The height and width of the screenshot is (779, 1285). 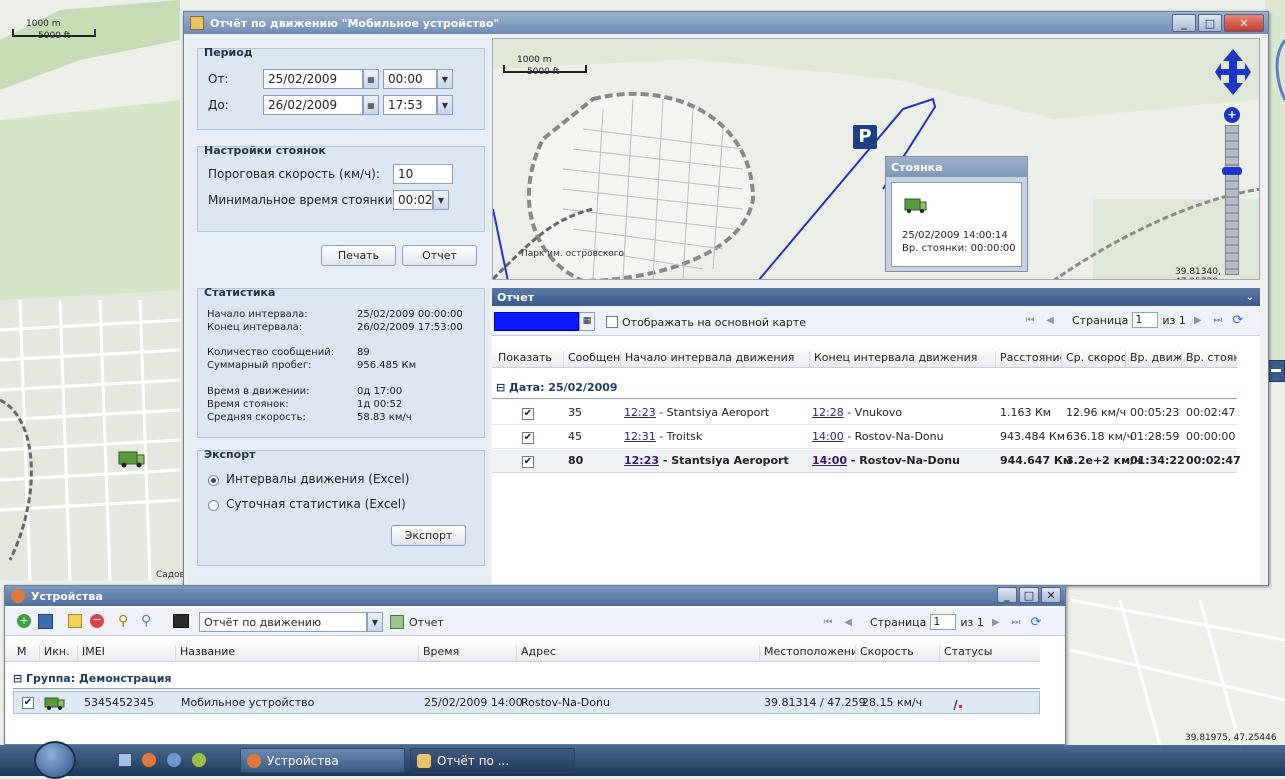 What do you see at coordinates (591, 359) in the screenshot?
I see `col-header: Сообщени` at bounding box center [591, 359].